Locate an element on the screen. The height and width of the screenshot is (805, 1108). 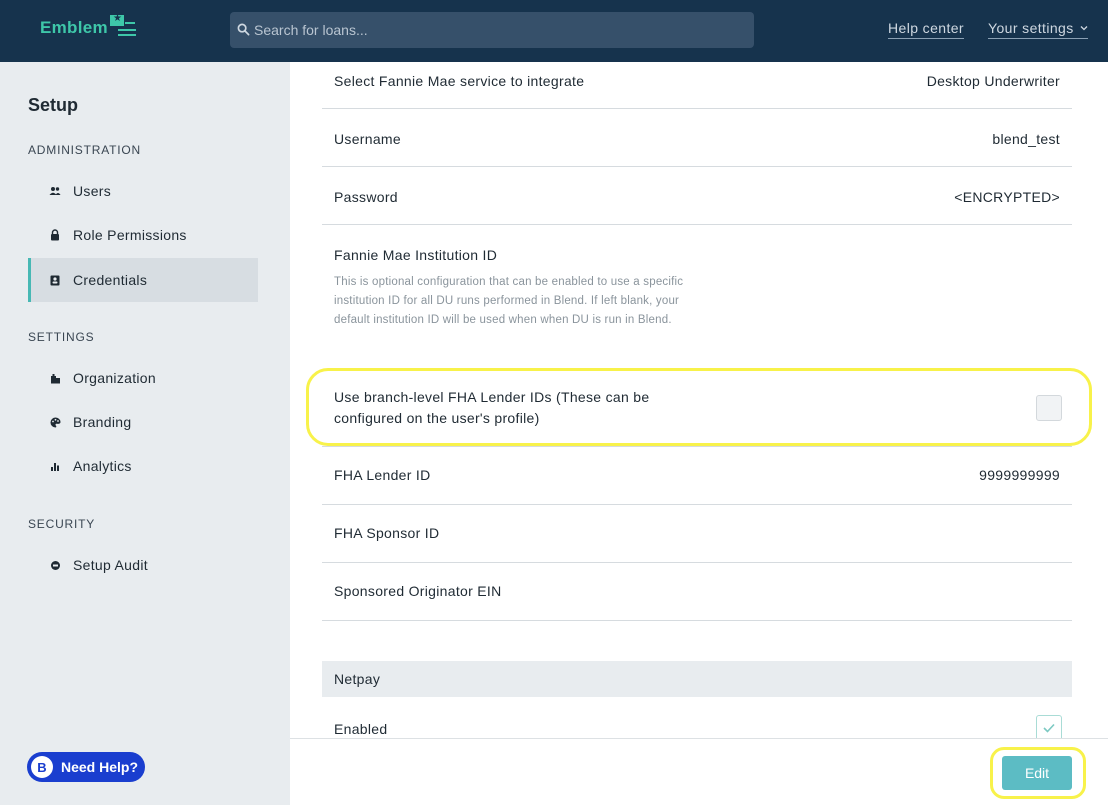
credential-row-fha-lender-id: FHA Lender ID 9999999999 is located at coordinates (697, 476).